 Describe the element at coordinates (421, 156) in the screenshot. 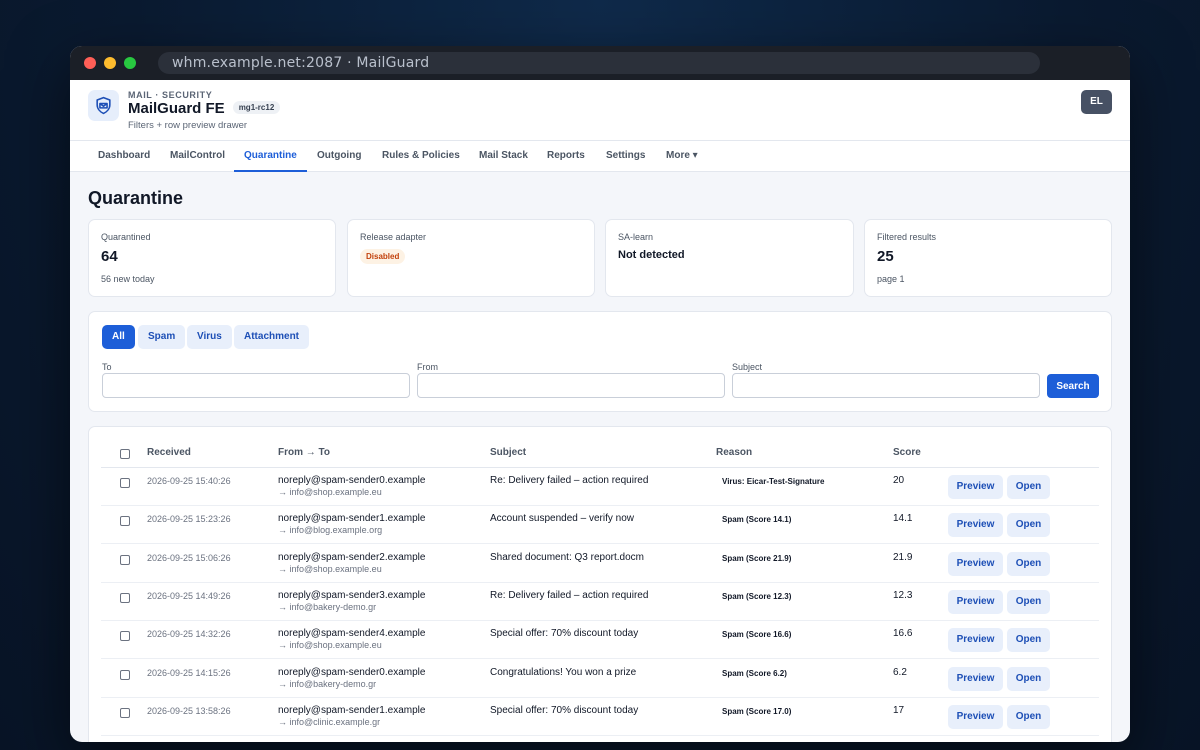

I see `nav-rules-policies: Rules & Policies` at that location.